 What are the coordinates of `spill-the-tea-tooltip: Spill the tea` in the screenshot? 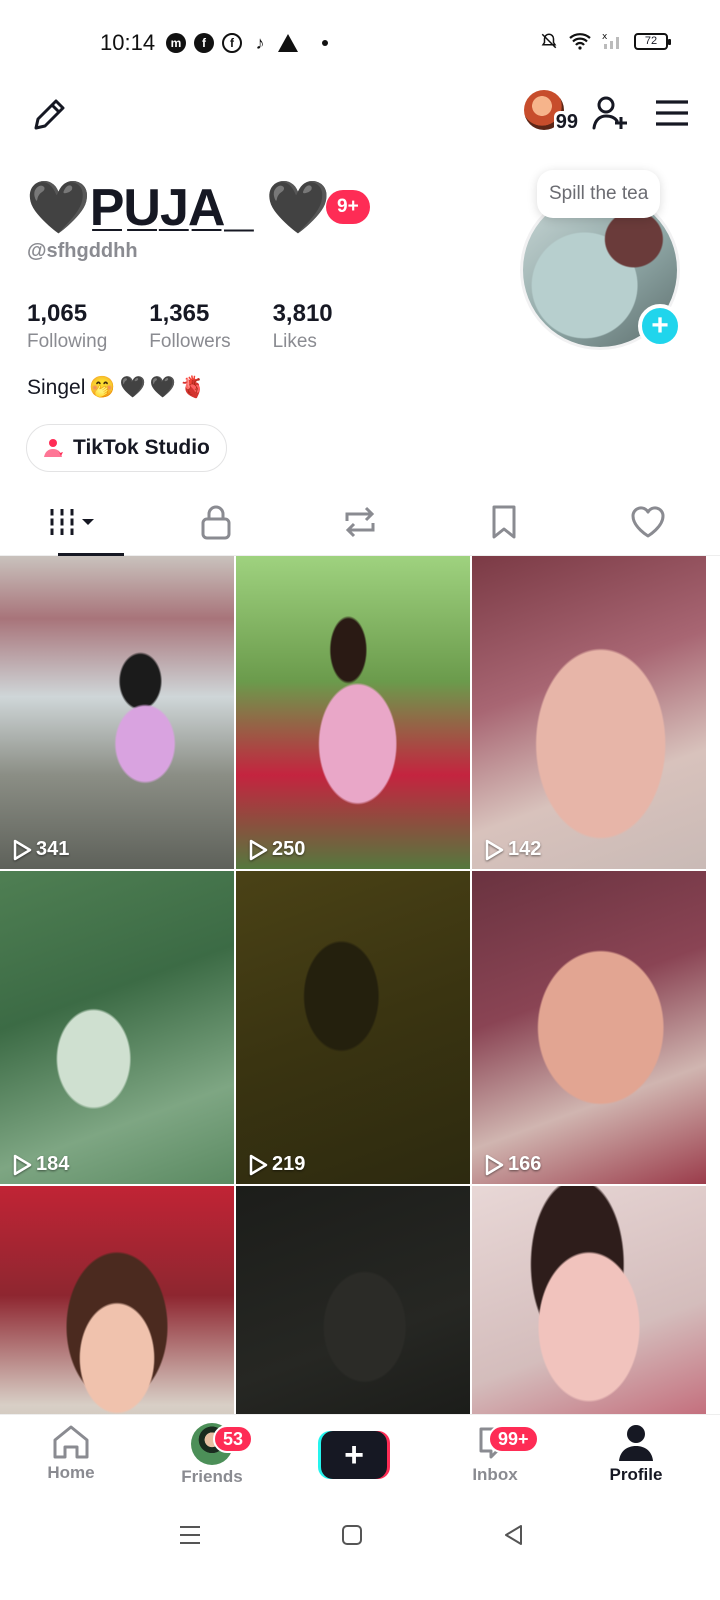 It's located at (599, 194).